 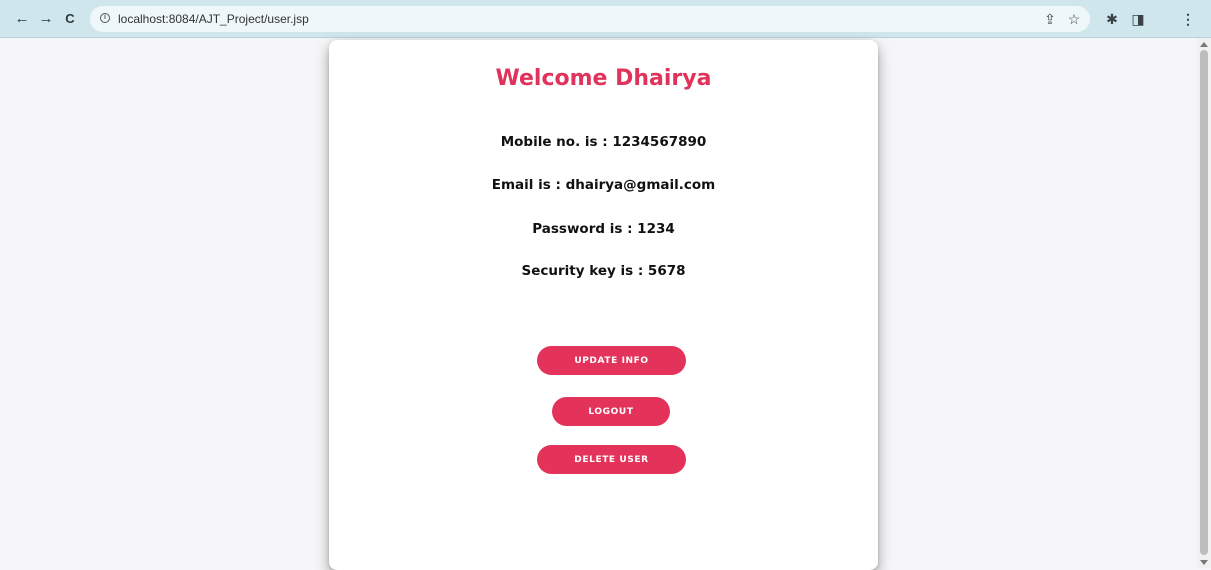 What do you see at coordinates (603, 185) in the screenshot?
I see `email-info: Email is : dhairya@gmail.com` at bounding box center [603, 185].